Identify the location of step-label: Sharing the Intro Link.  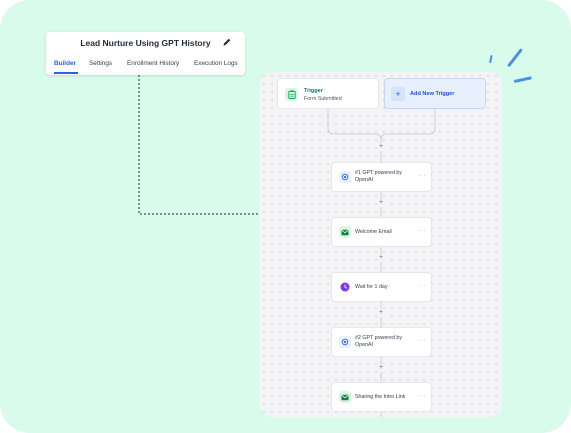
(380, 396).